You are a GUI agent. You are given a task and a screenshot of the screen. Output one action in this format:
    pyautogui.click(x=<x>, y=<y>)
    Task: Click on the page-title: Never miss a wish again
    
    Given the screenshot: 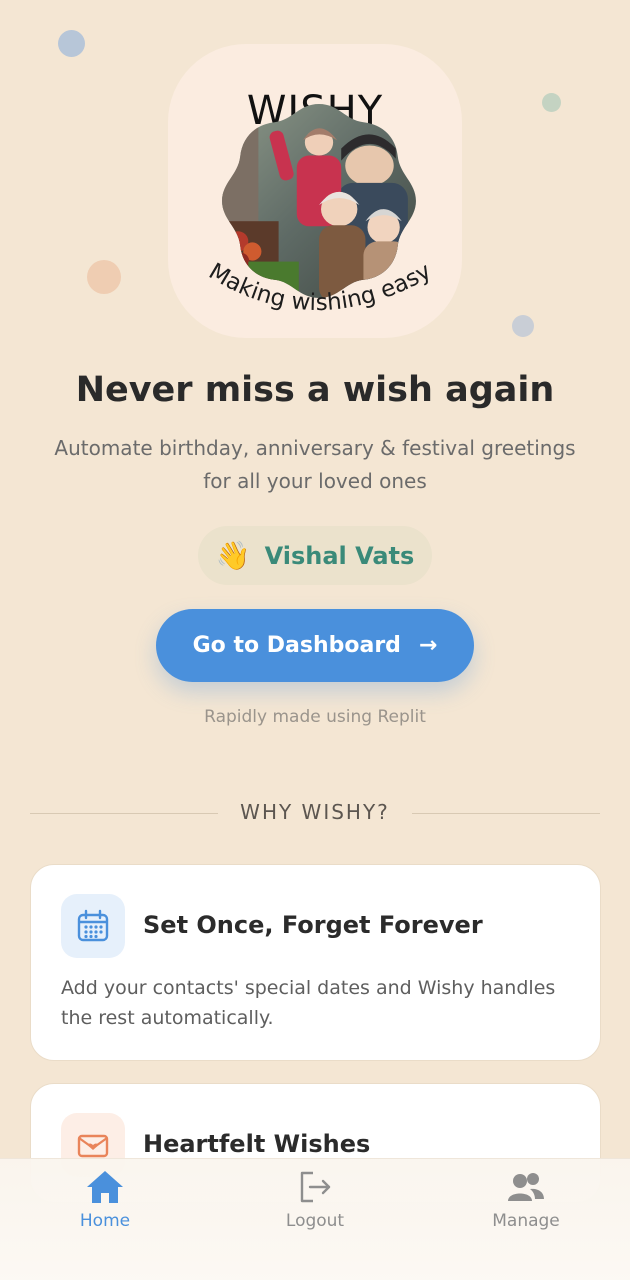 What is the action you would take?
    pyautogui.click(x=315, y=390)
    